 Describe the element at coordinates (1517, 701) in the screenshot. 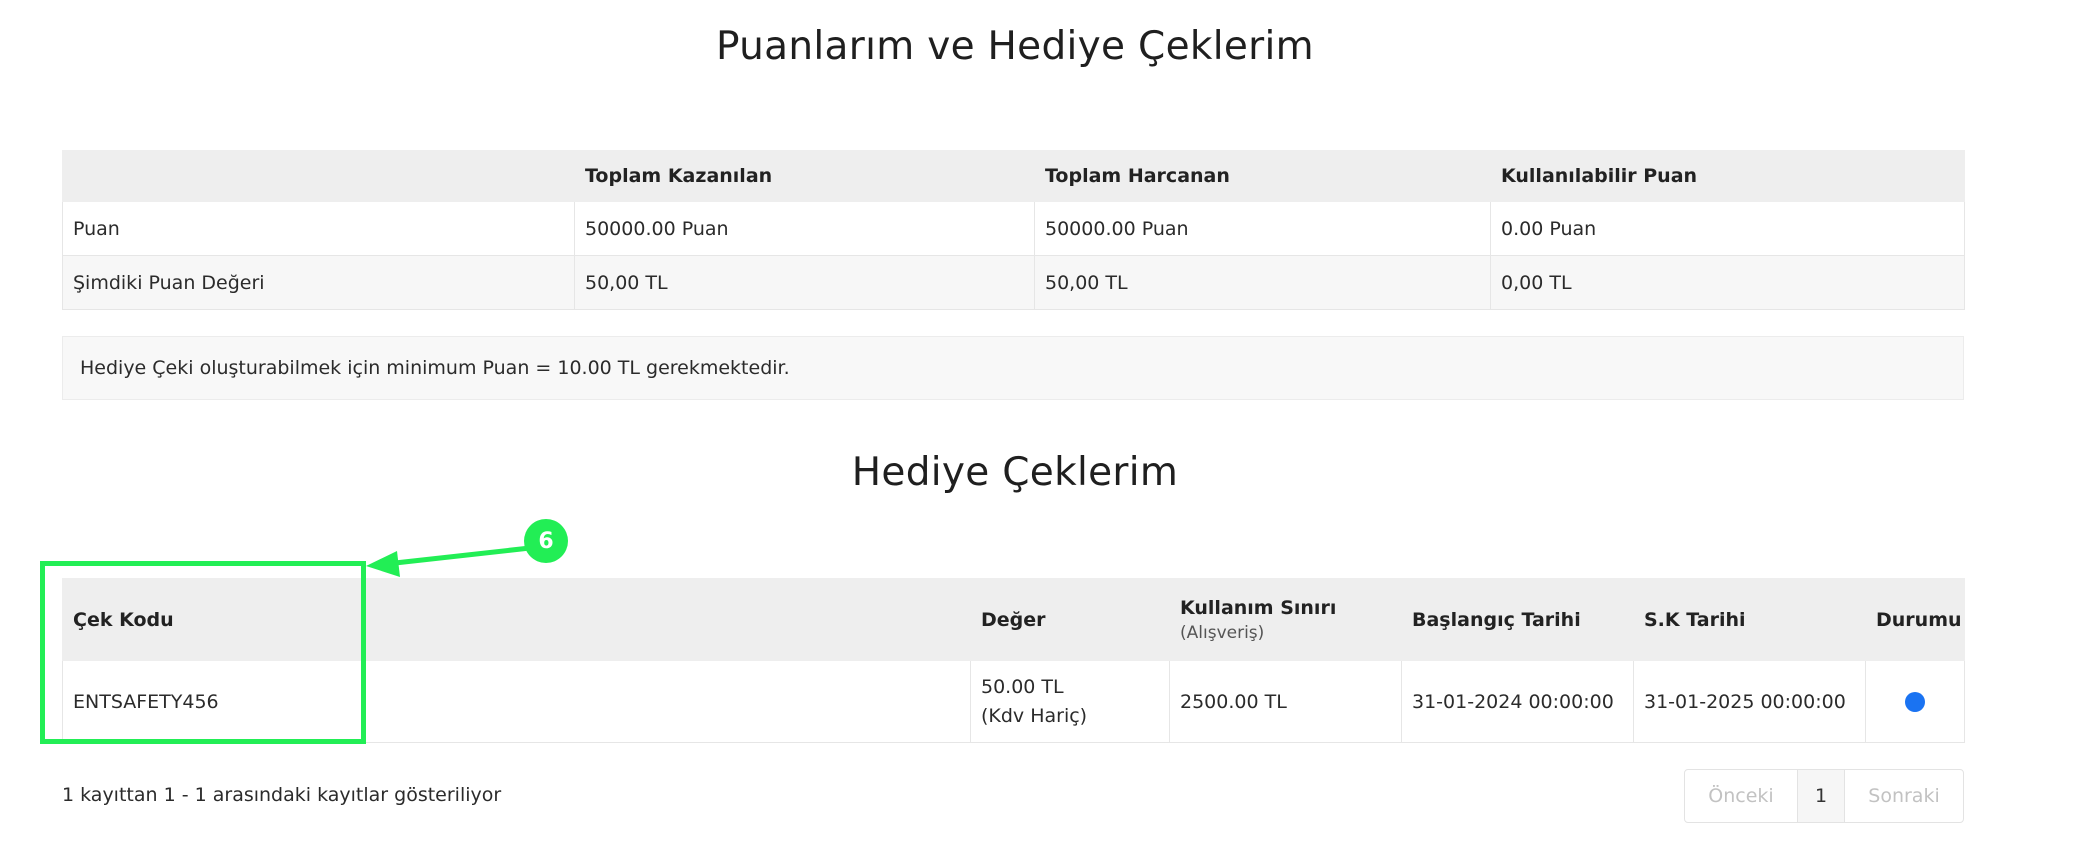

I see `voucher-start-date: 31-01-2024 00:00:00` at that location.